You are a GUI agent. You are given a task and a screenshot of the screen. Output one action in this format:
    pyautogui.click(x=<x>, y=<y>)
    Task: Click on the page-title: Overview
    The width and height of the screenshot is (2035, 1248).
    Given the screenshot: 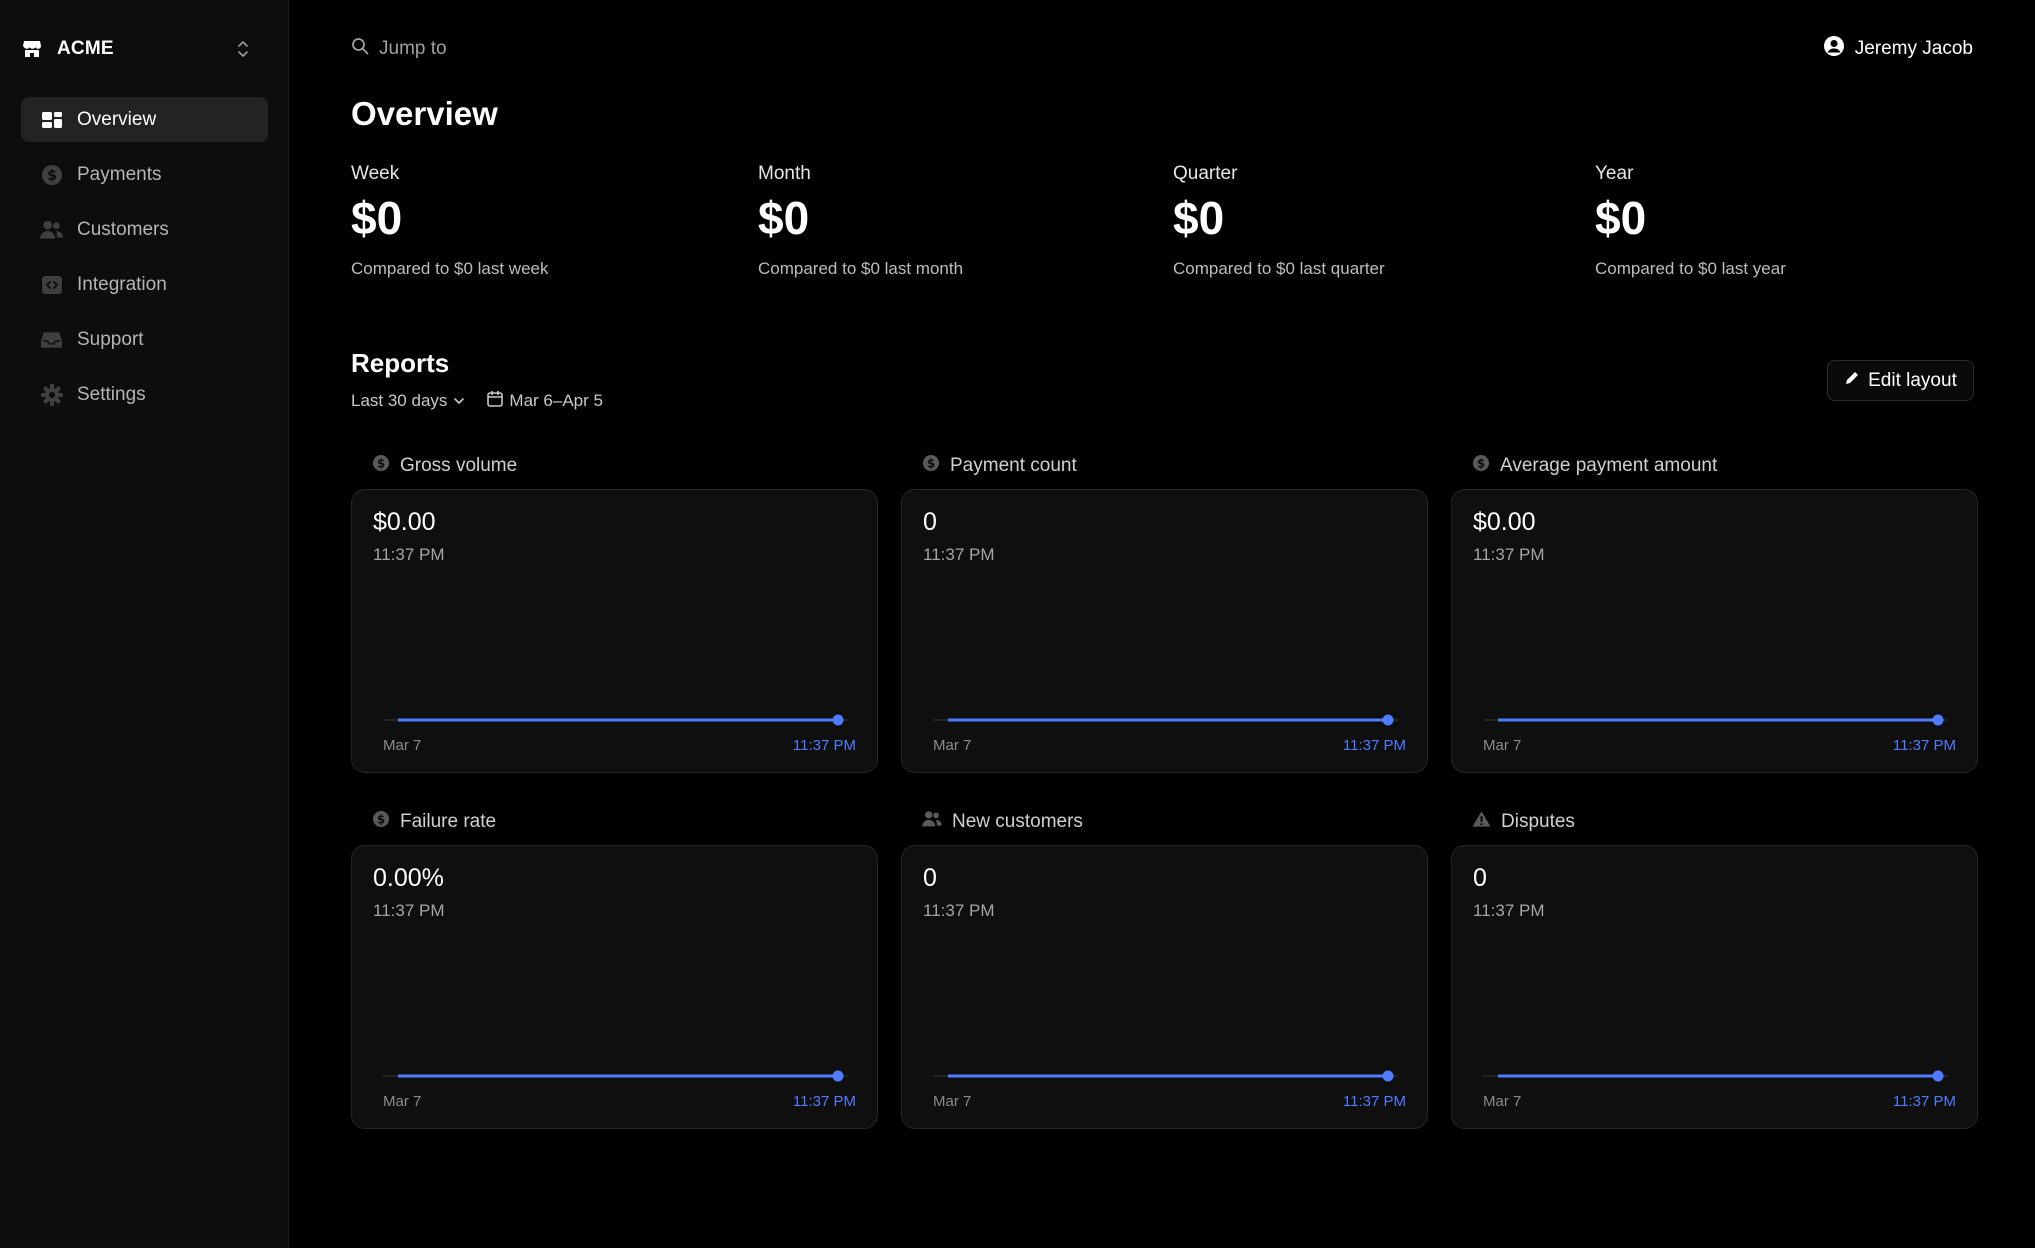 What is the action you would take?
    pyautogui.click(x=424, y=113)
    